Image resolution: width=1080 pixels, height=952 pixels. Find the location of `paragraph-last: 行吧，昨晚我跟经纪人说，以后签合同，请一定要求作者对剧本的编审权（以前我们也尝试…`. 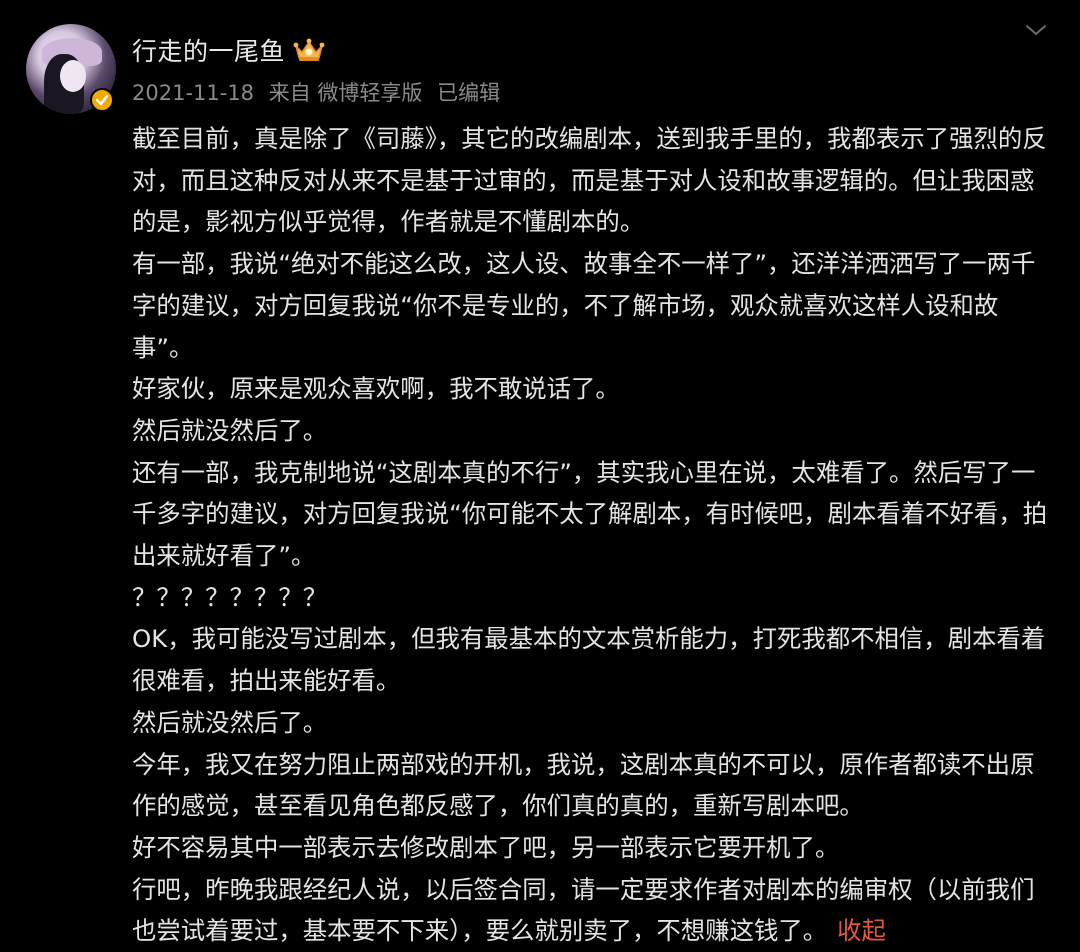

paragraph-last: 行吧，昨晚我跟经纪人说，以后签合同，请一定要求作者对剧本的编审权（以前我们也尝试… is located at coordinates (592, 910).